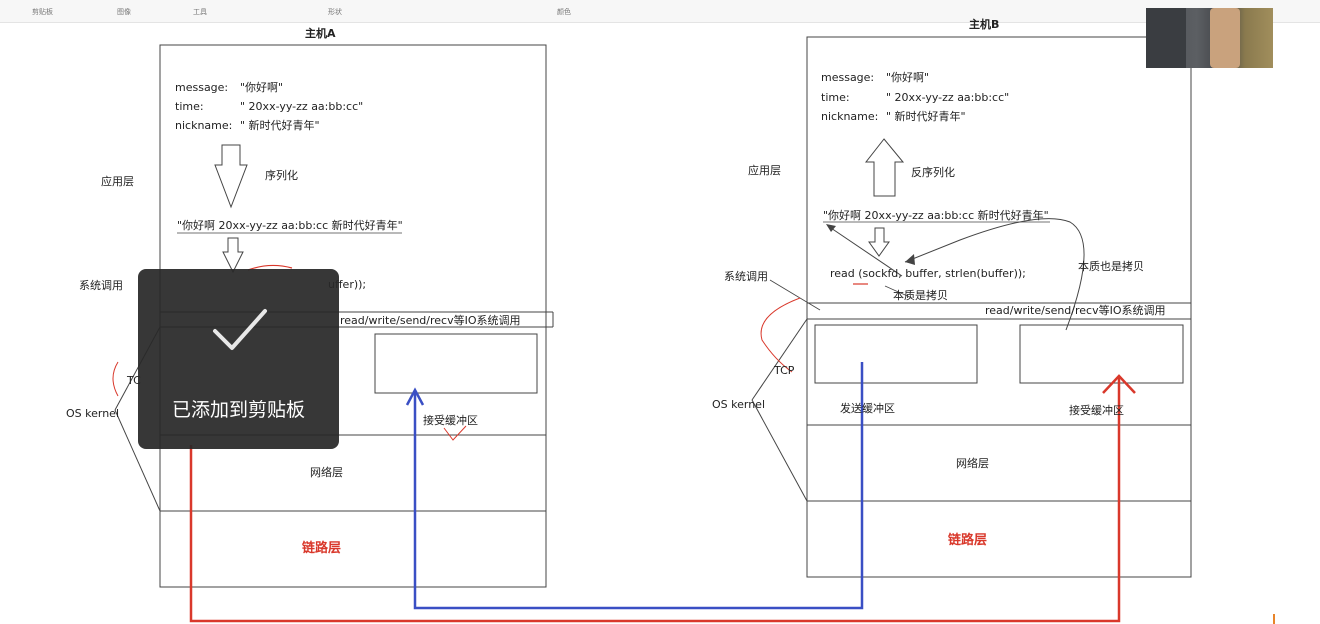 The height and width of the screenshot is (624, 1320). What do you see at coordinates (233, 255) in the screenshot?
I see `down-arrow-icon` at bounding box center [233, 255].